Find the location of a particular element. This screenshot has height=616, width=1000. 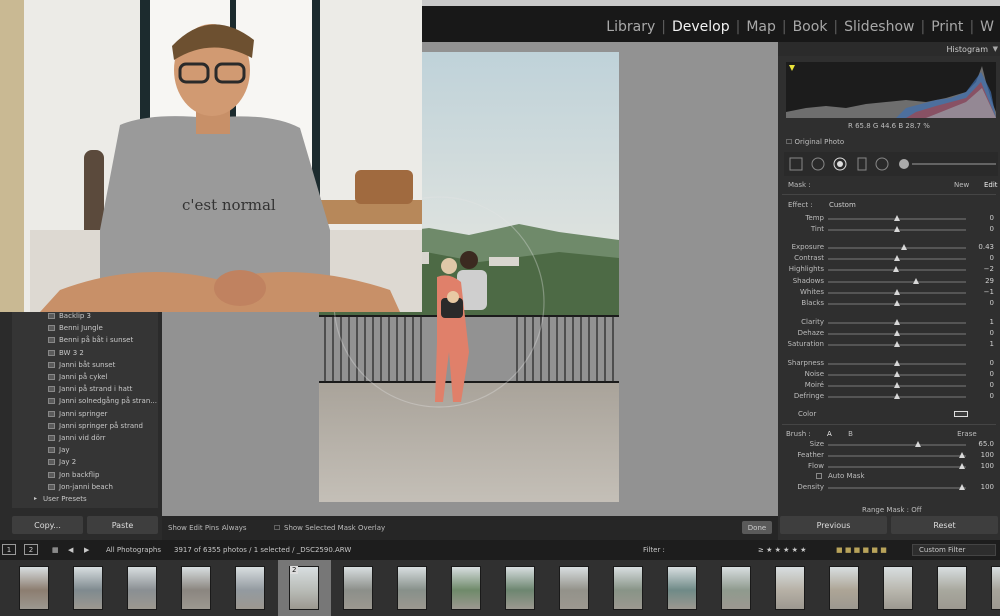

module-library: Library is located at coordinates (630, 27).